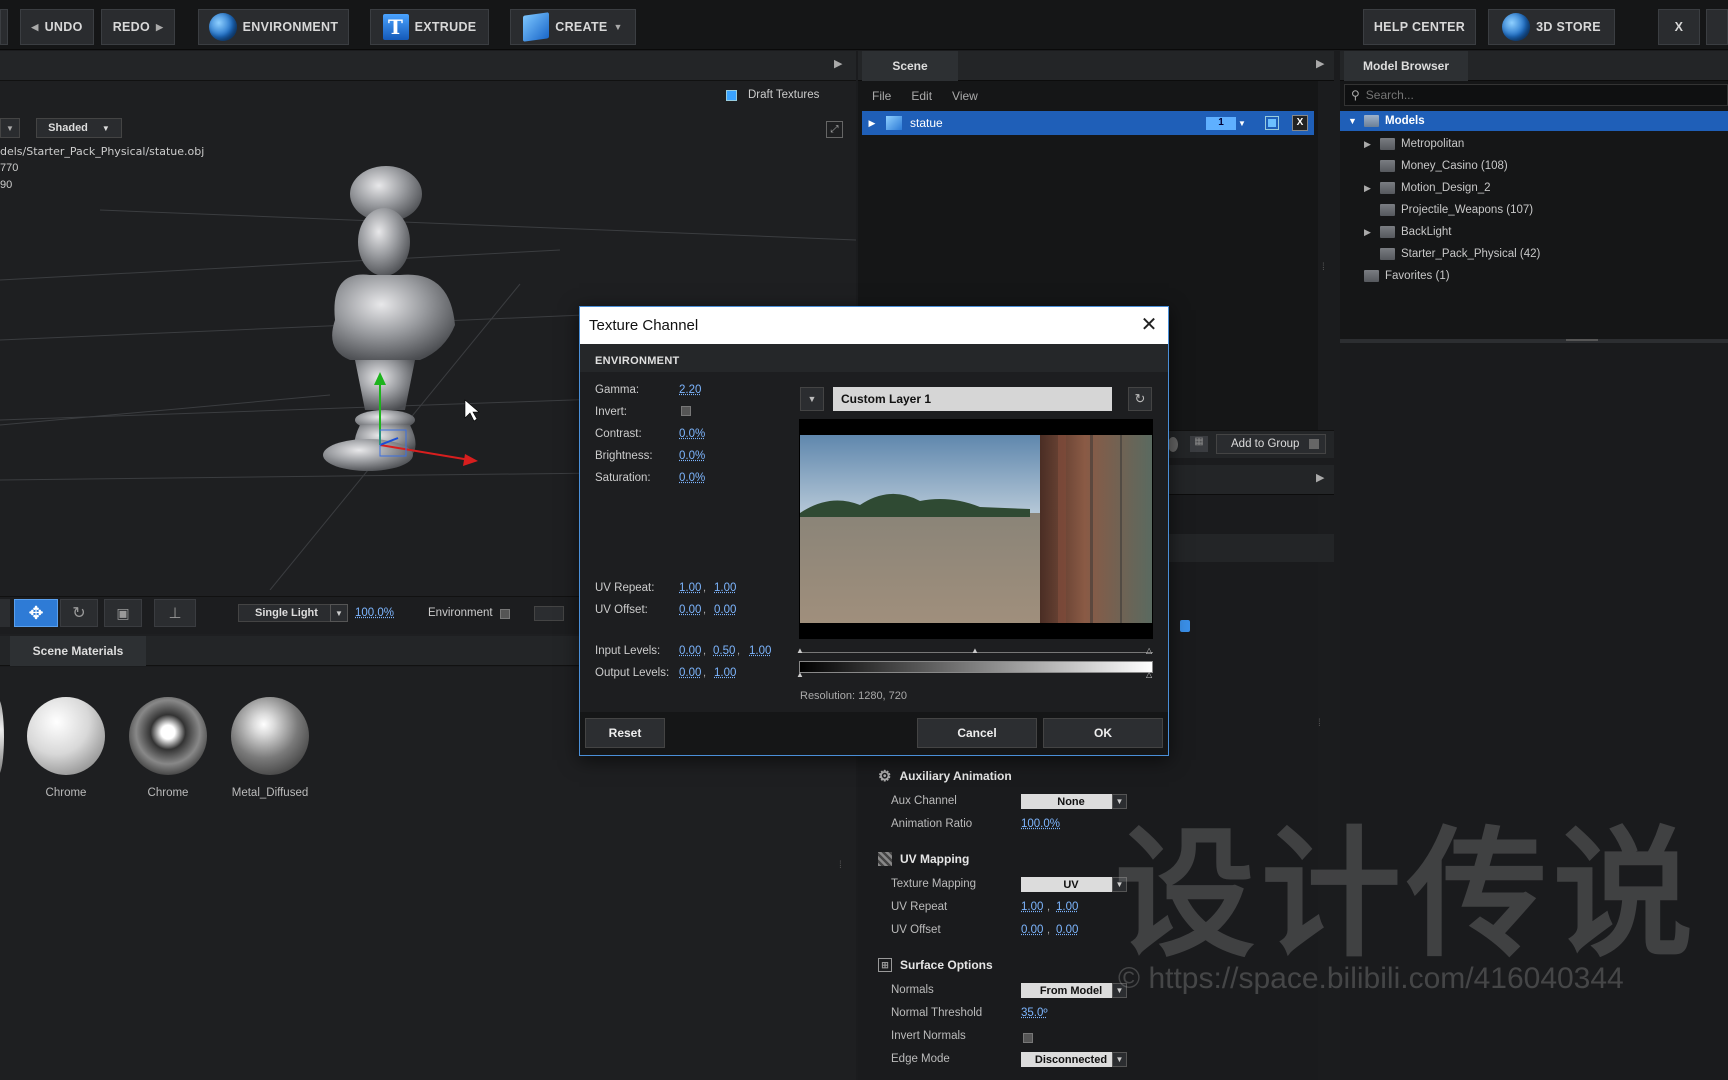 Image resolution: width=1728 pixels, height=1080 pixels. Describe the element at coordinates (1149, 650) in the screenshot. I see `input-white-handle: △` at that location.